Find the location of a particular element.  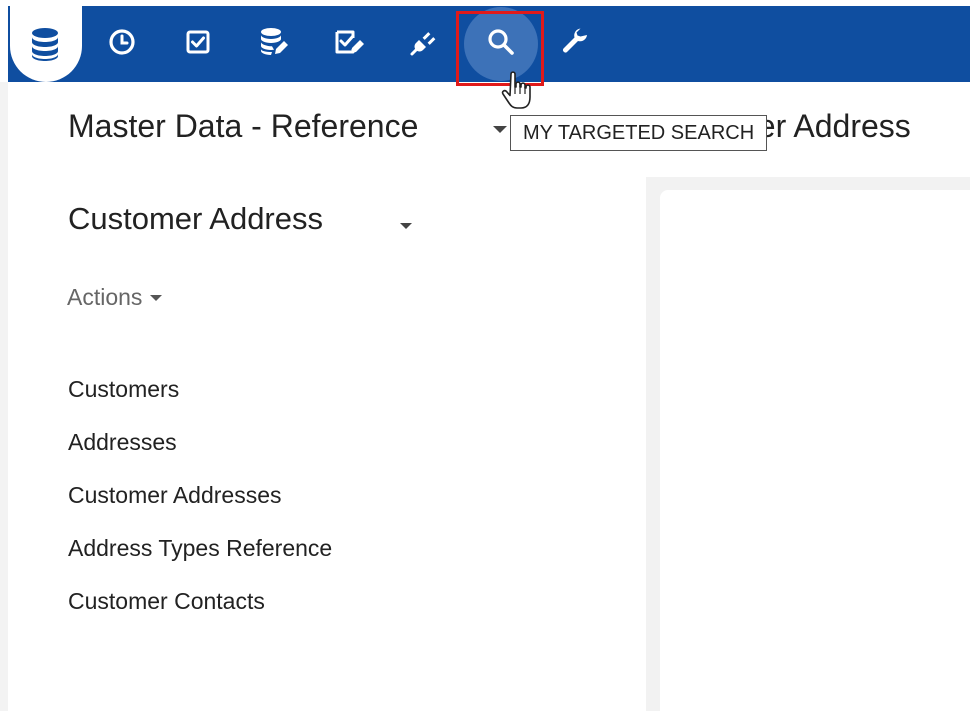

wrench-icon is located at coordinates (576, 42).